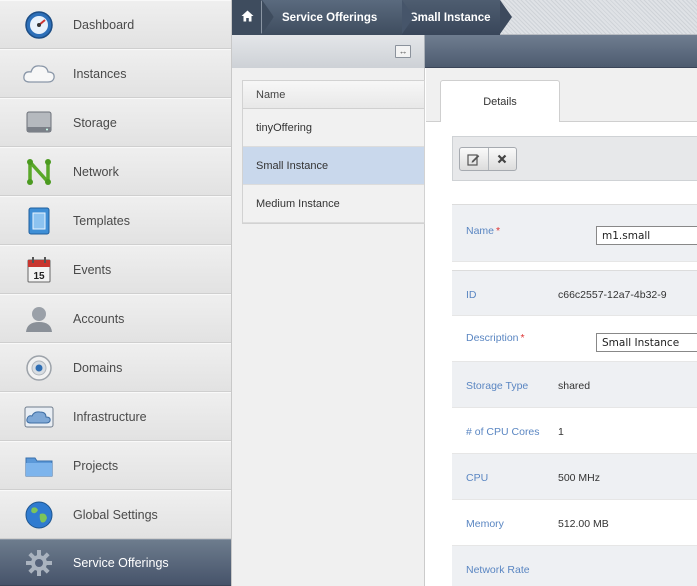 This screenshot has height=586, width=697. What do you see at coordinates (451, 17) in the screenshot?
I see `breadcrumb-small-instance: Small Instance` at bounding box center [451, 17].